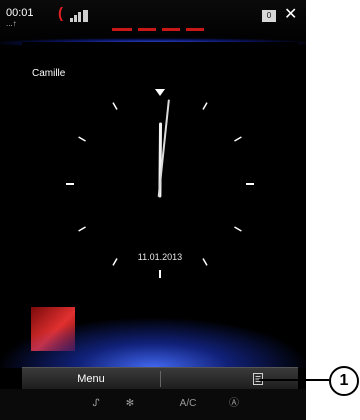 This screenshot has height=420, width=360. I want to click on climate-nav-bar: ᔑ ✻ A/C Ⓐ, so click(153, 404).